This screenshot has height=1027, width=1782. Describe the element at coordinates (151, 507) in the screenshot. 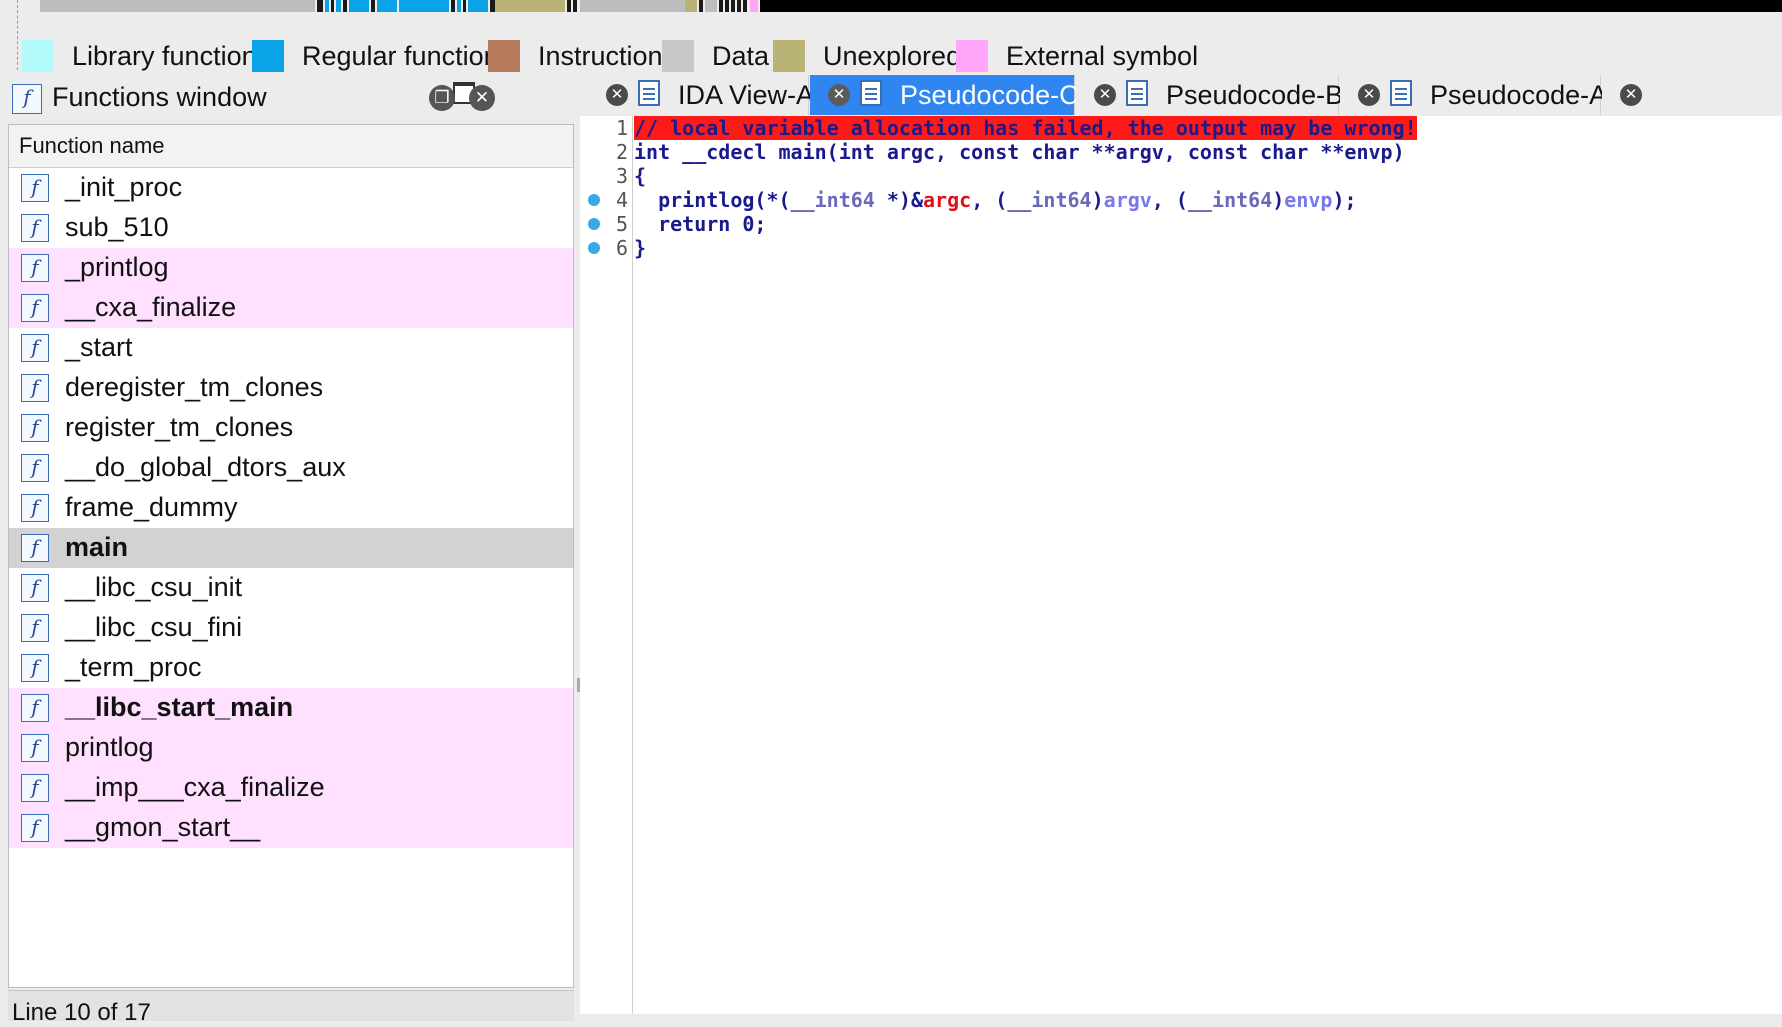

I see `function-name: frame_dummy` at that location.